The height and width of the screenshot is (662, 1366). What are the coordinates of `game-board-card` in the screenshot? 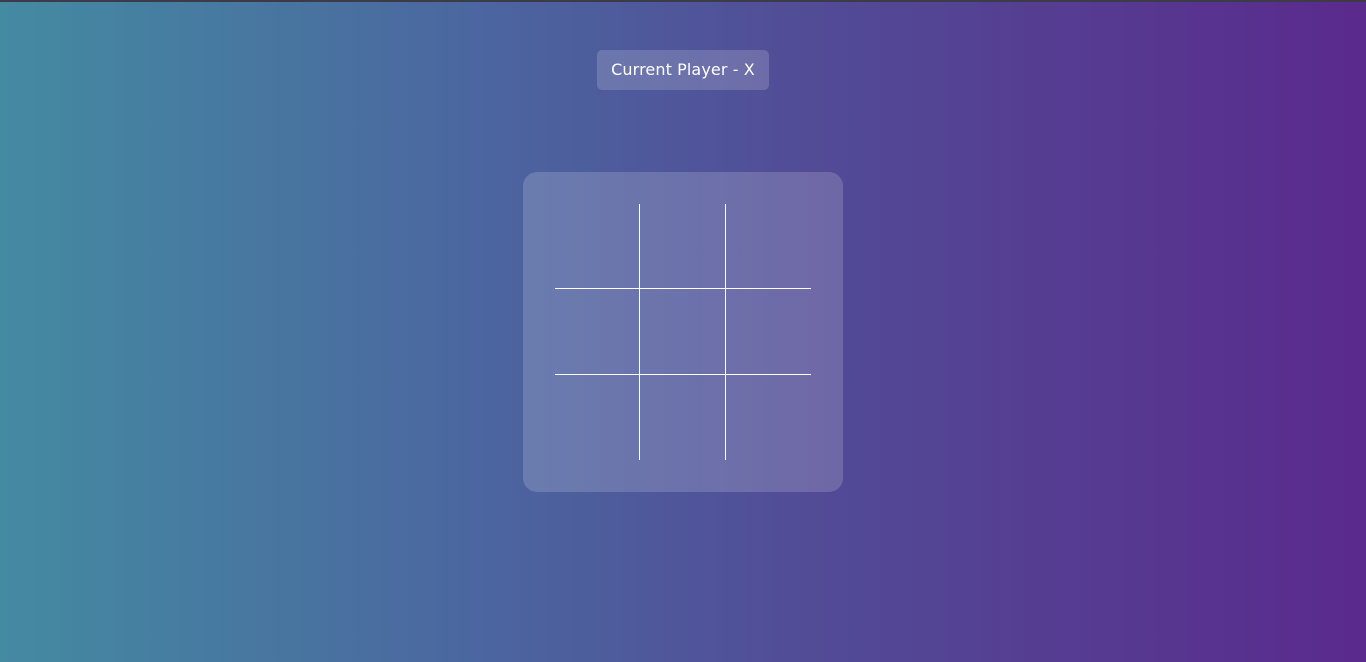 It's located at (683, 332).